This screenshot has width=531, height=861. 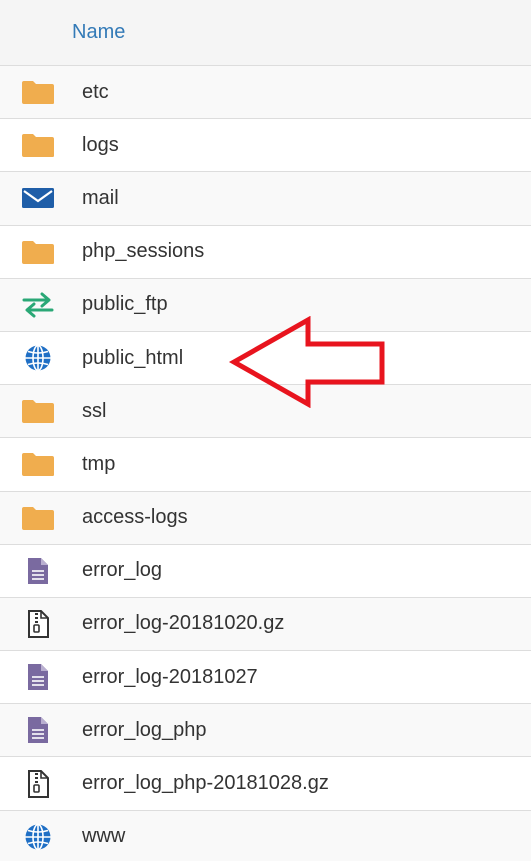 I want to click on file-name: etc, so click(x=95, y=92).